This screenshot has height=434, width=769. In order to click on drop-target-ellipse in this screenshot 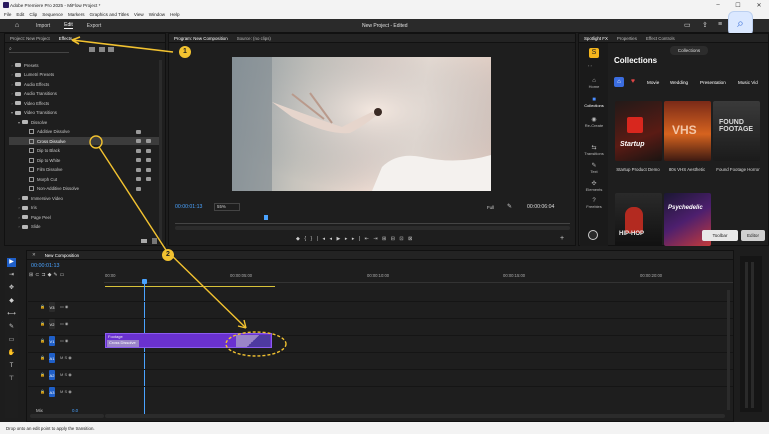, I will do `click(256, 344)`.